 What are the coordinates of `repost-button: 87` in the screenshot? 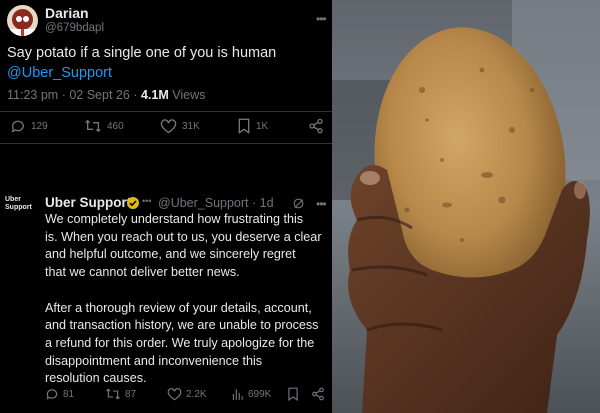 It's located at (120, 394).